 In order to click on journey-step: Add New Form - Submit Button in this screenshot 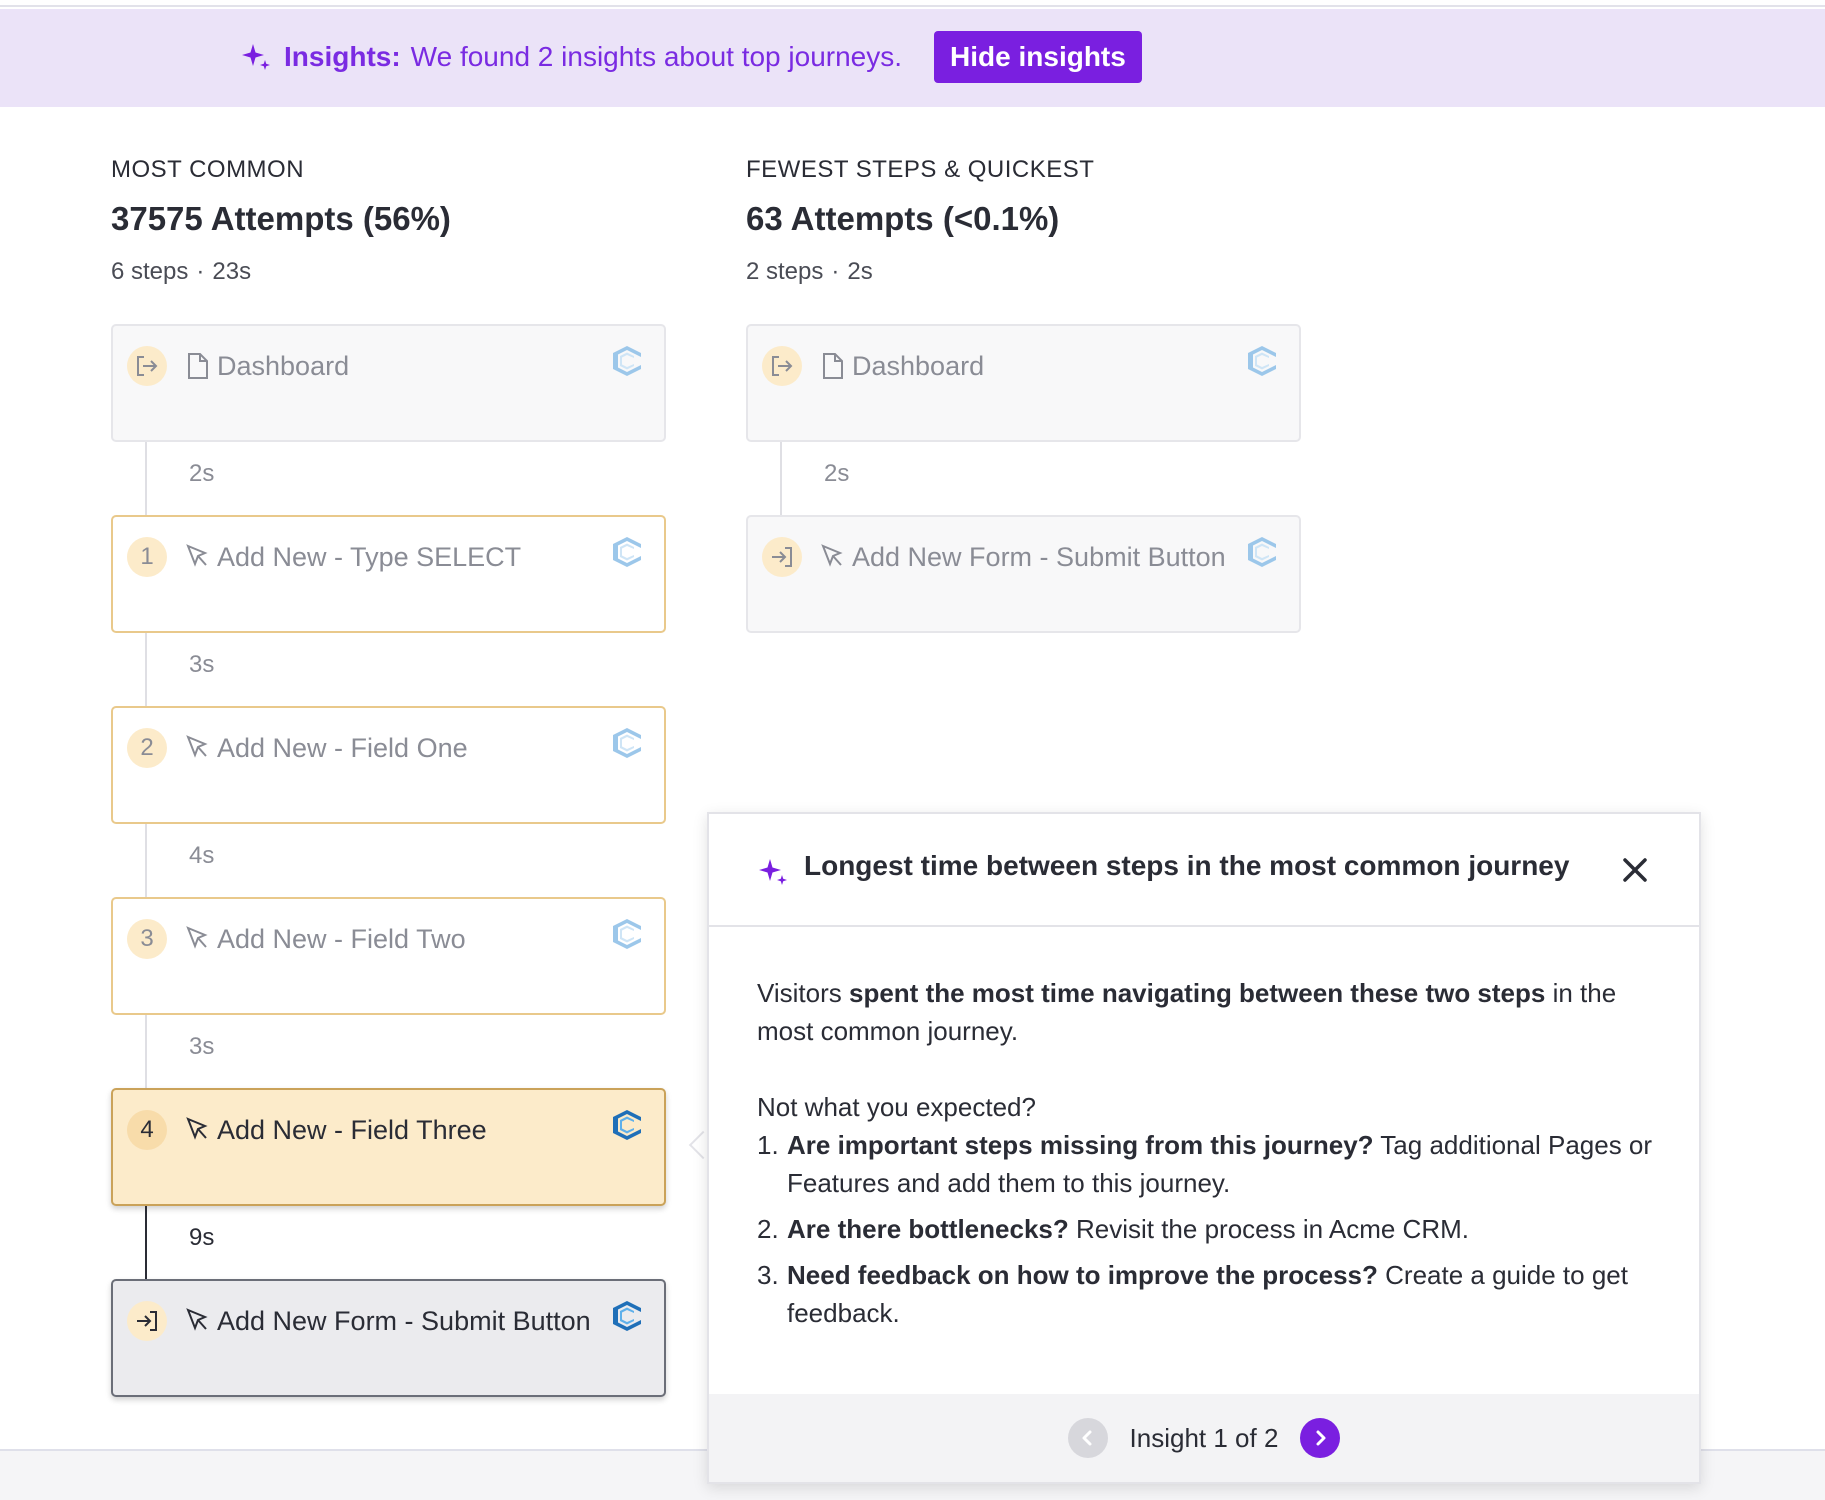, I will do `click(1023, 574)`.